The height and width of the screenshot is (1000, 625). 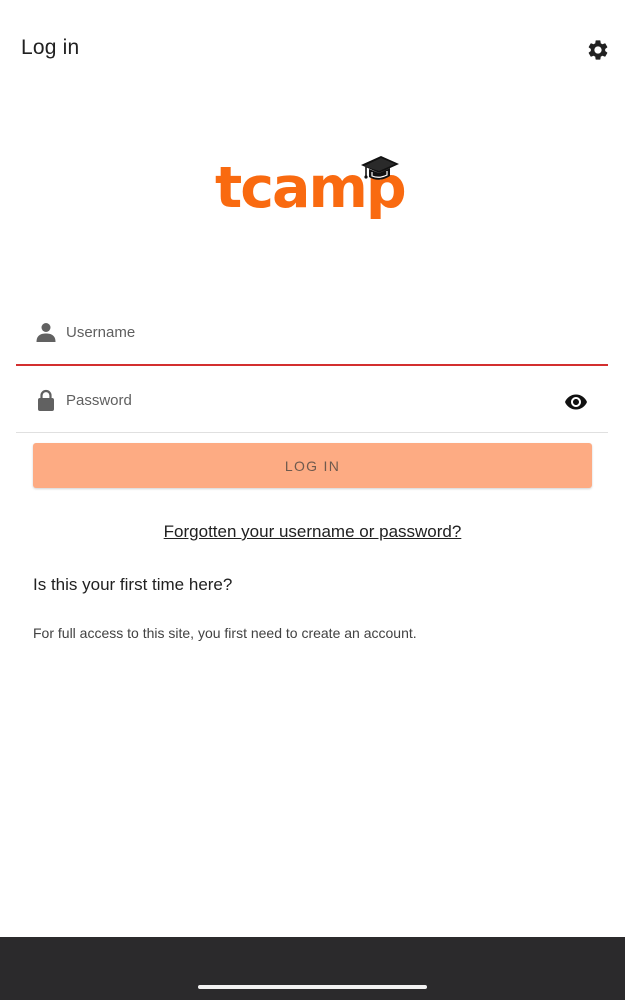 I want to click on user-icon, so click(x=46, y=332).